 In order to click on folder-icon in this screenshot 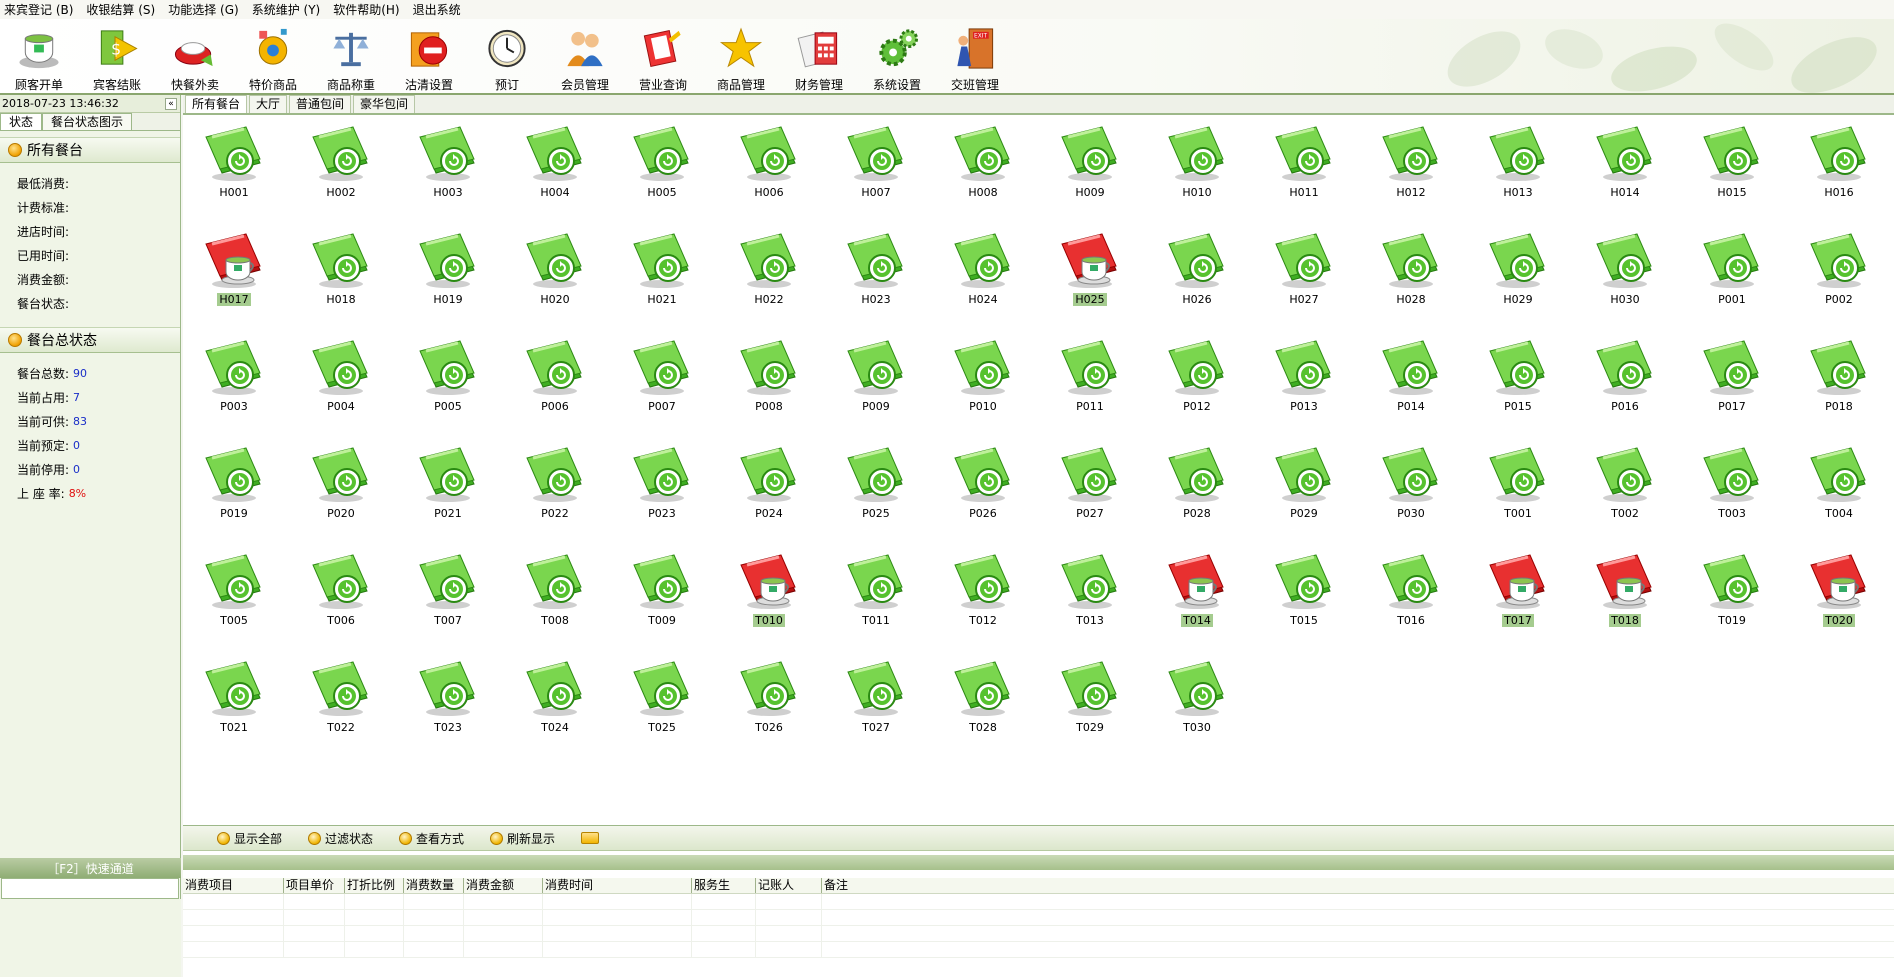, I will do `click(590, 838)`.